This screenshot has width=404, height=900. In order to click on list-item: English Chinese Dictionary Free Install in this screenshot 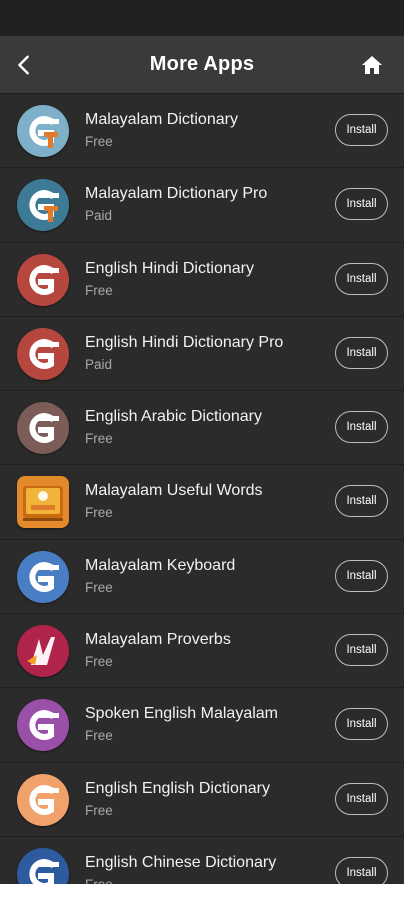, I will do `click(202, 860)`.